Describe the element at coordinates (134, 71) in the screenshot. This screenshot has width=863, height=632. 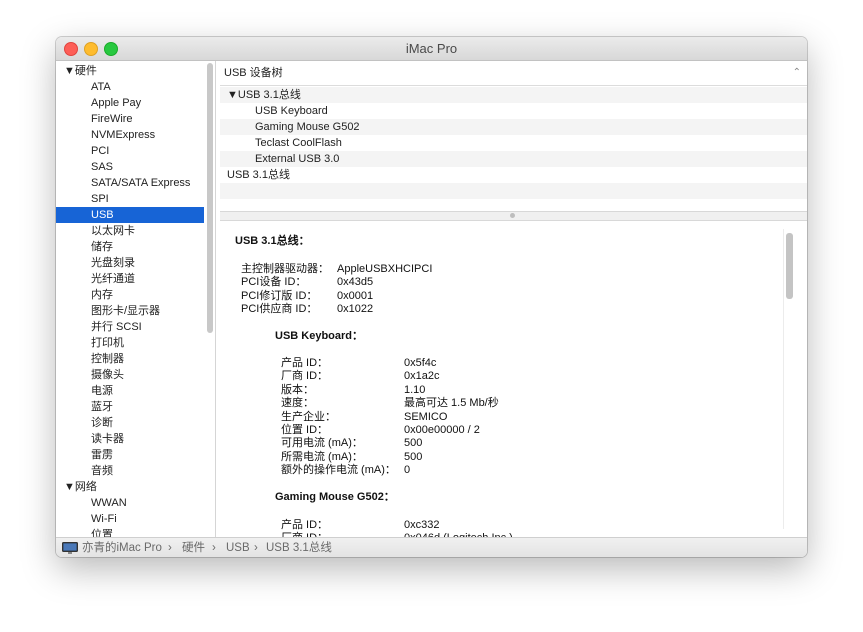
I see `sidebar-category: ▼硬件` at that location.